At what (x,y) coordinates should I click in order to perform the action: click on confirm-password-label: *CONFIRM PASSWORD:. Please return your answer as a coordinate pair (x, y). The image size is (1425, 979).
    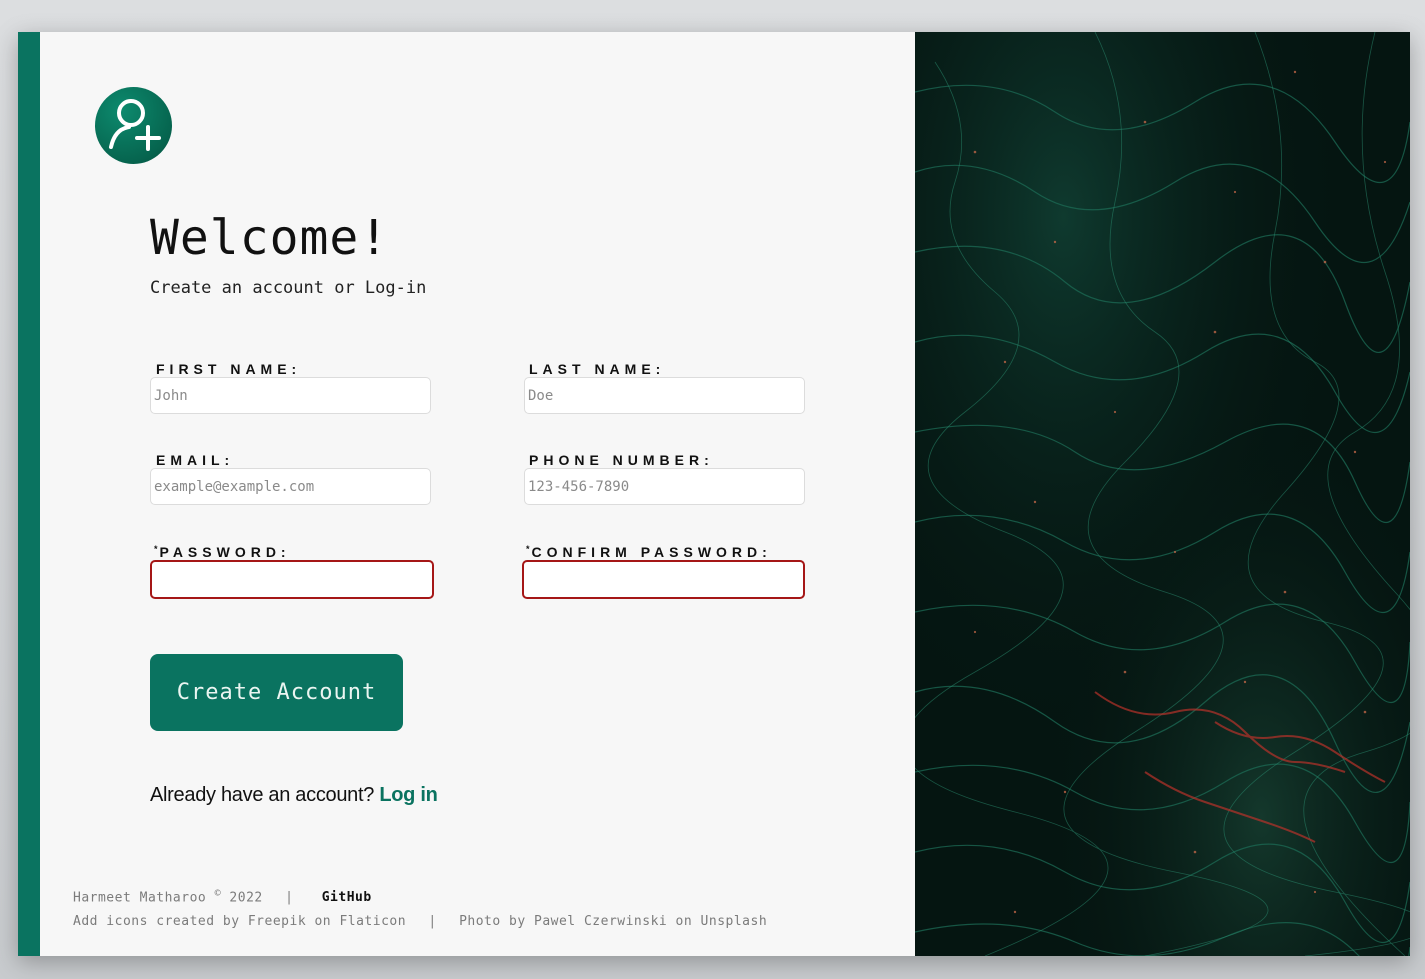
    Looking at the image, I should click on (649, 552).